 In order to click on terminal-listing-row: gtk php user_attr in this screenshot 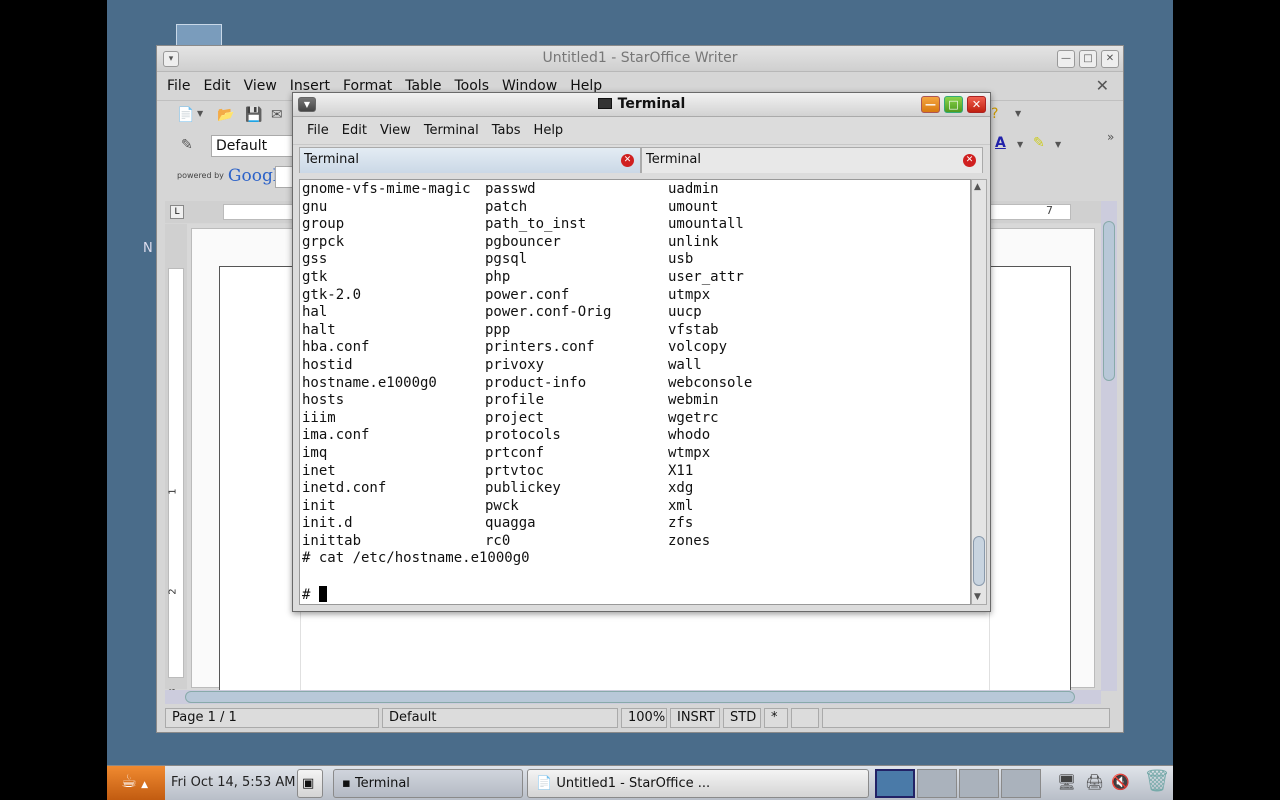, I will do `click(635, 278)`.